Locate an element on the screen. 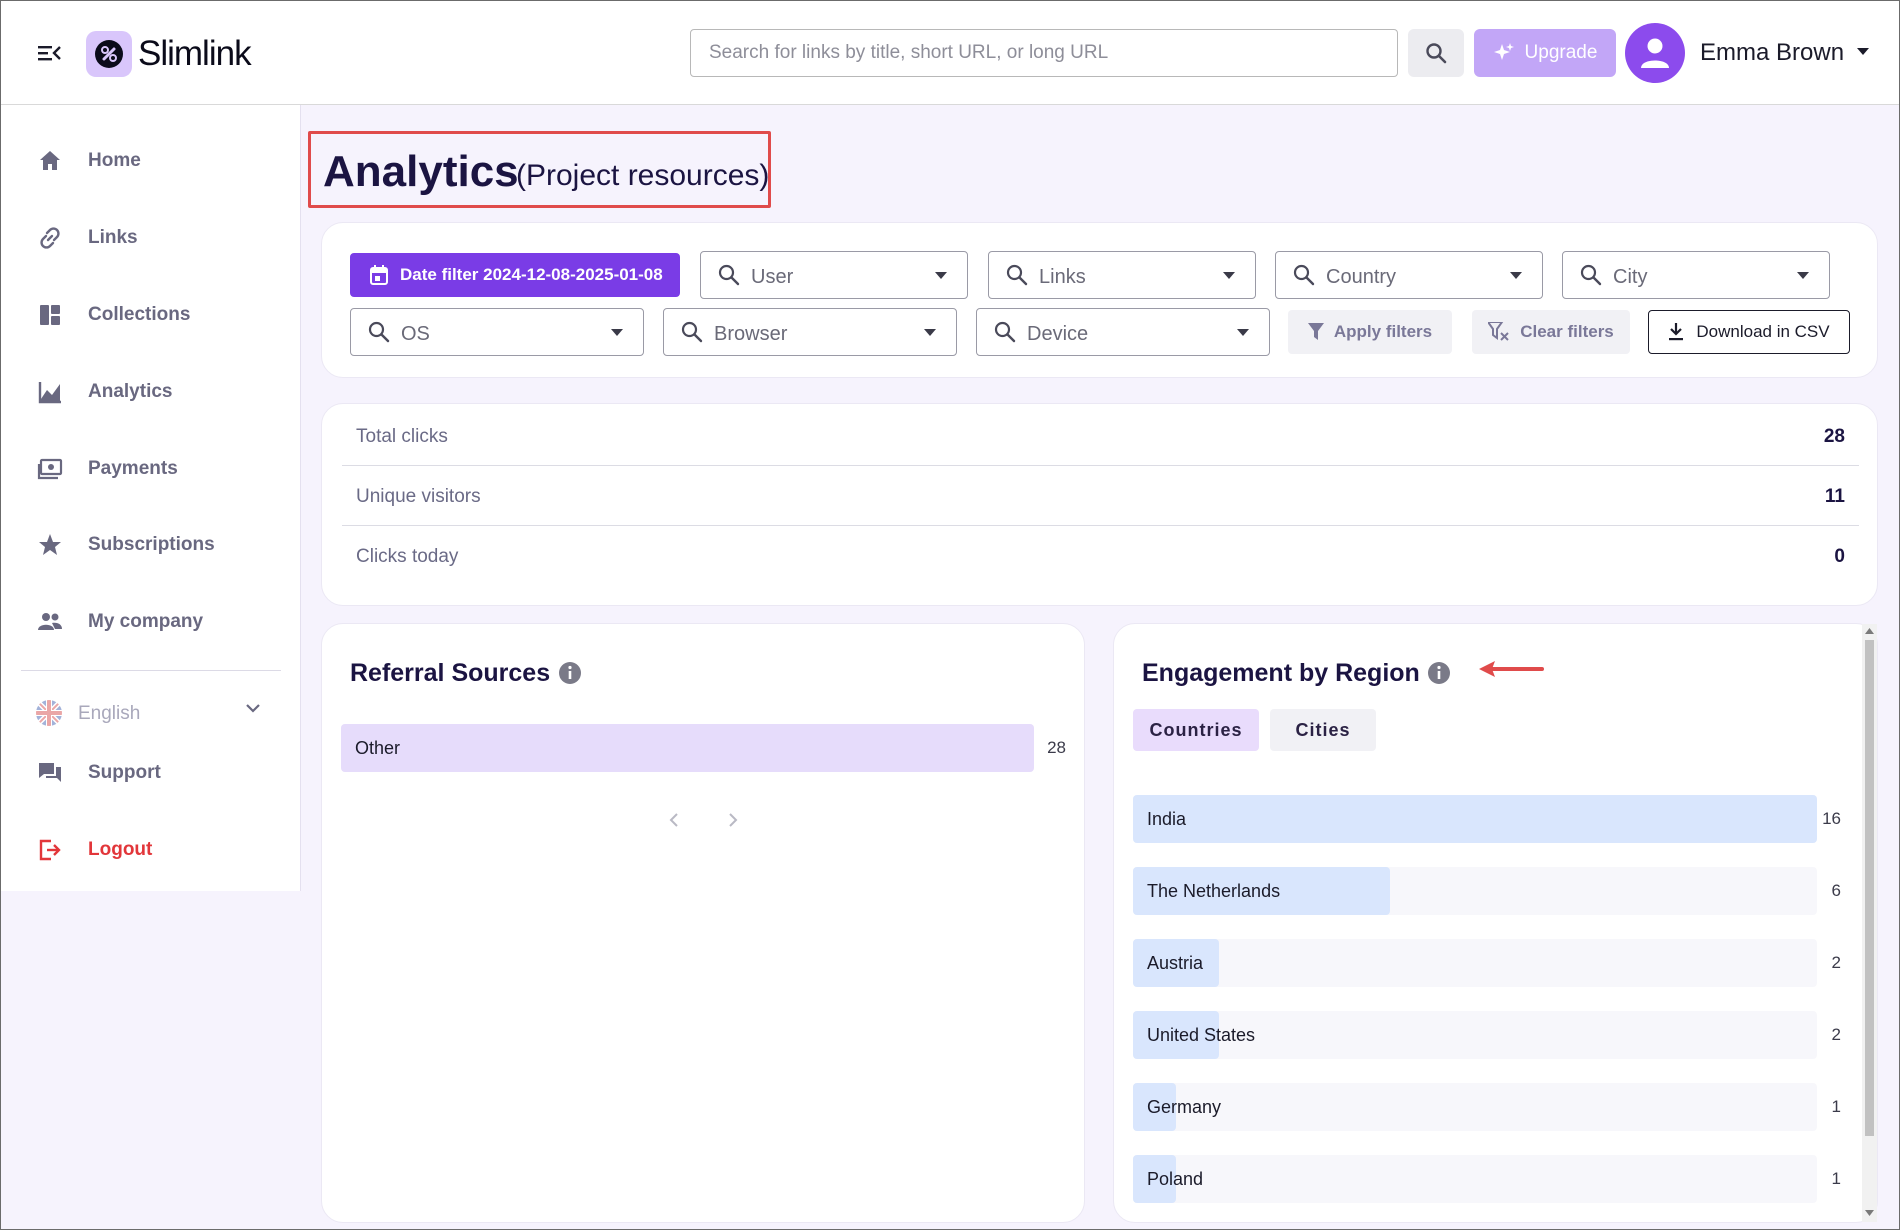 The width and height of the screenshot is (1900, 1230). chevron-left-icon is located at coordinates (674, 820).